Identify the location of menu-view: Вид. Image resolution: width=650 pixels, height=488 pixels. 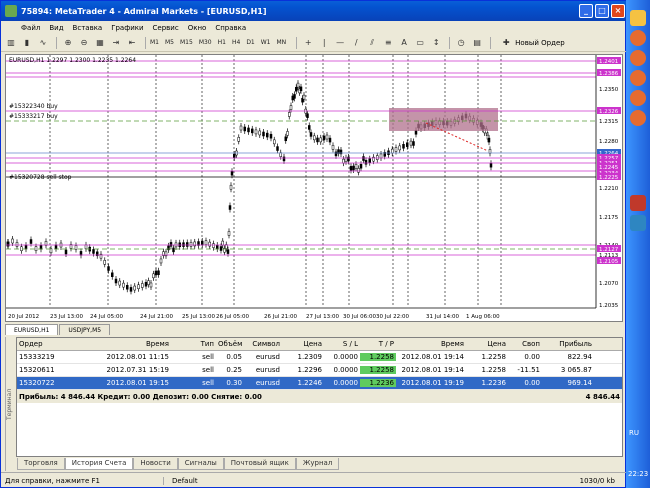
(56, 28).